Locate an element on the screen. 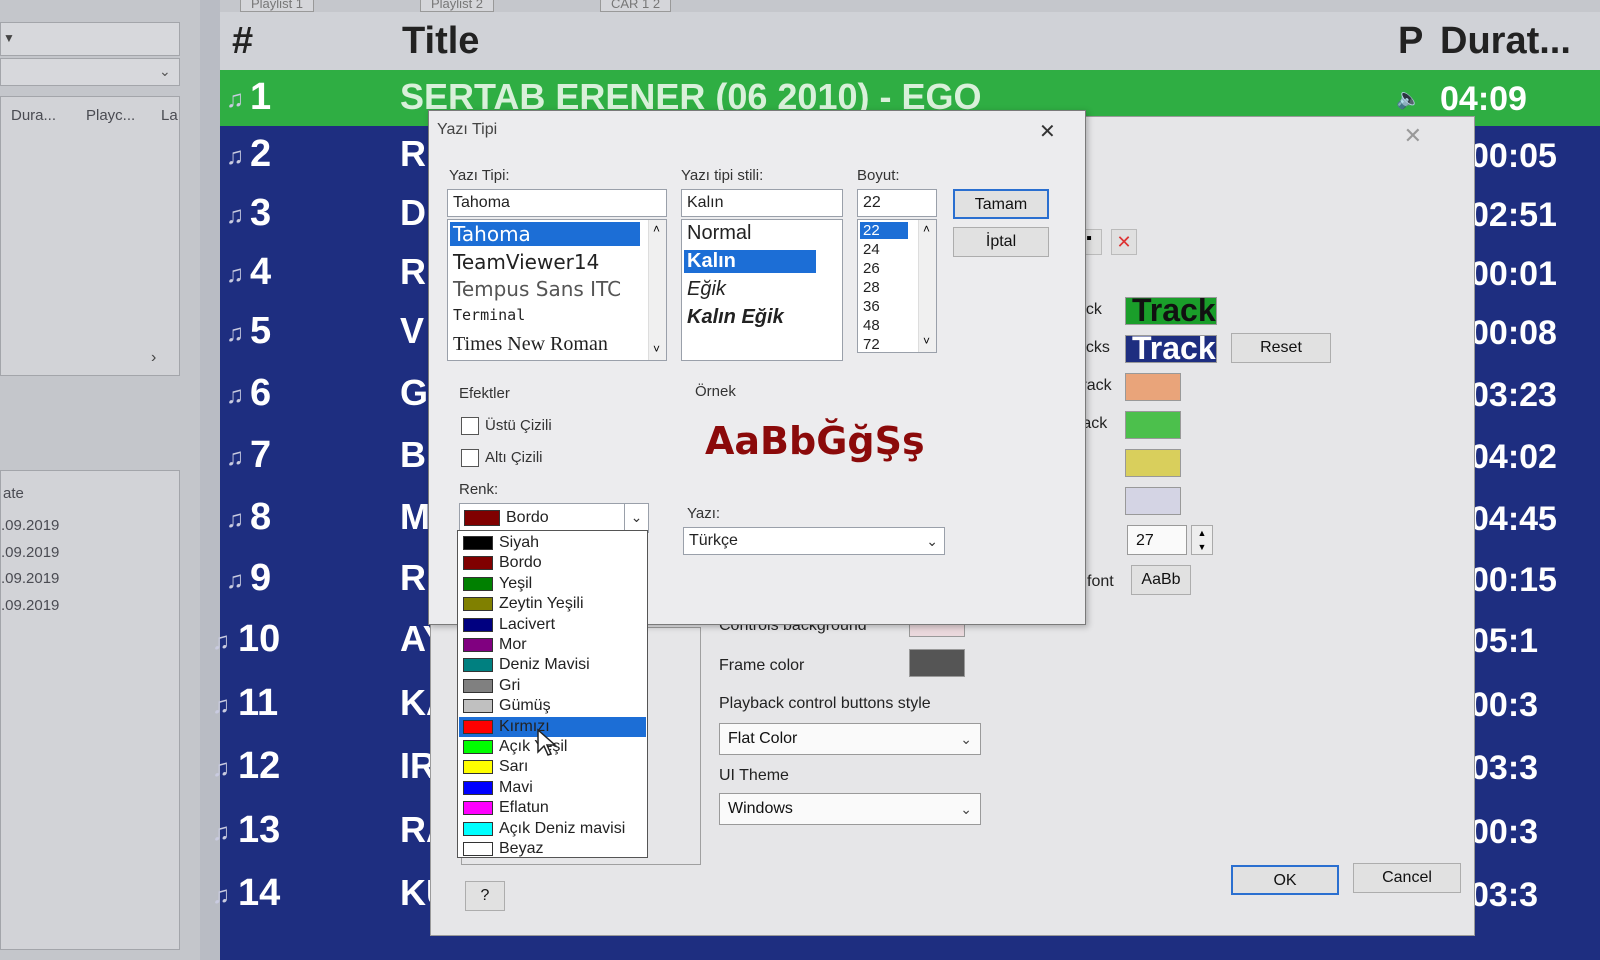 This screenshot has width=1600, height=960. size-item: 48 is located at coordinates (884, 325).